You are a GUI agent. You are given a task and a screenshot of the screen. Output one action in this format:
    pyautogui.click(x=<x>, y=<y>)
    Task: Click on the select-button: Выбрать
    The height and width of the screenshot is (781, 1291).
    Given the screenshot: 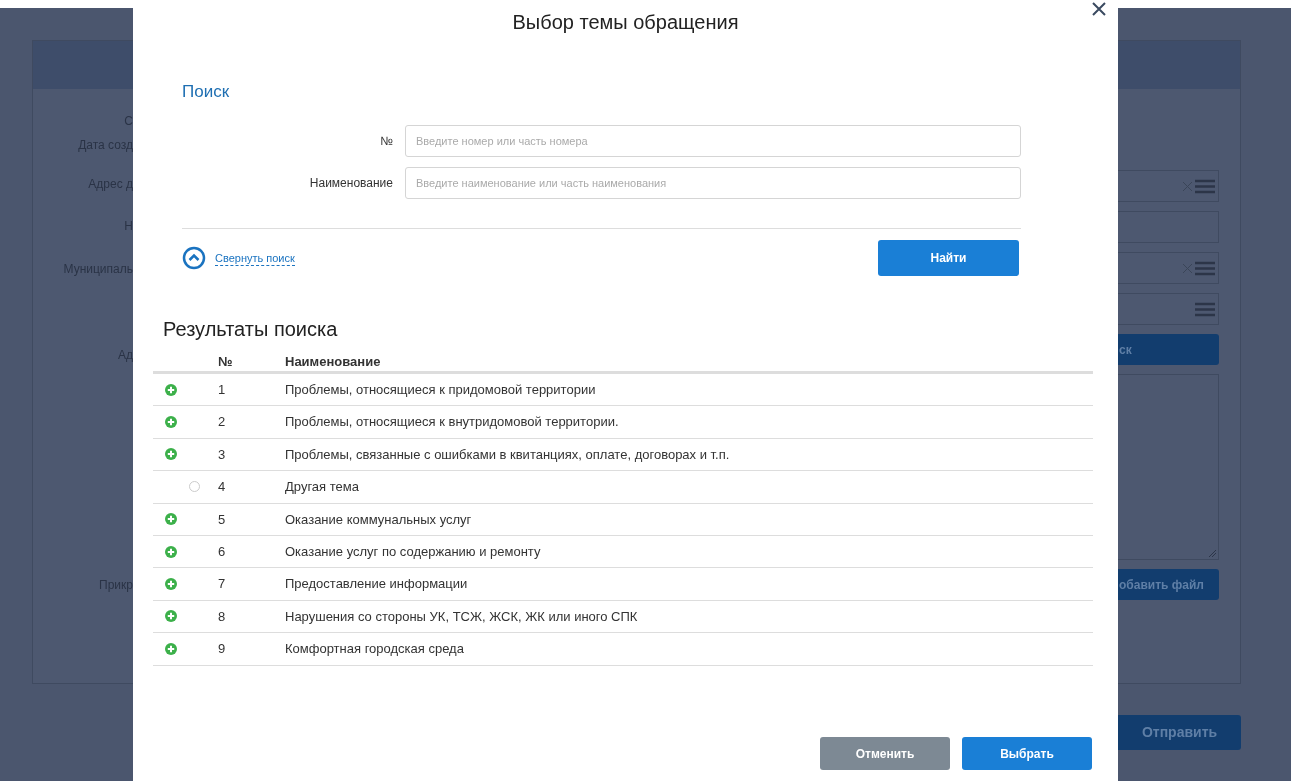 What is the action you would take?
    pyautogui.click(x=1027, y=753)
    